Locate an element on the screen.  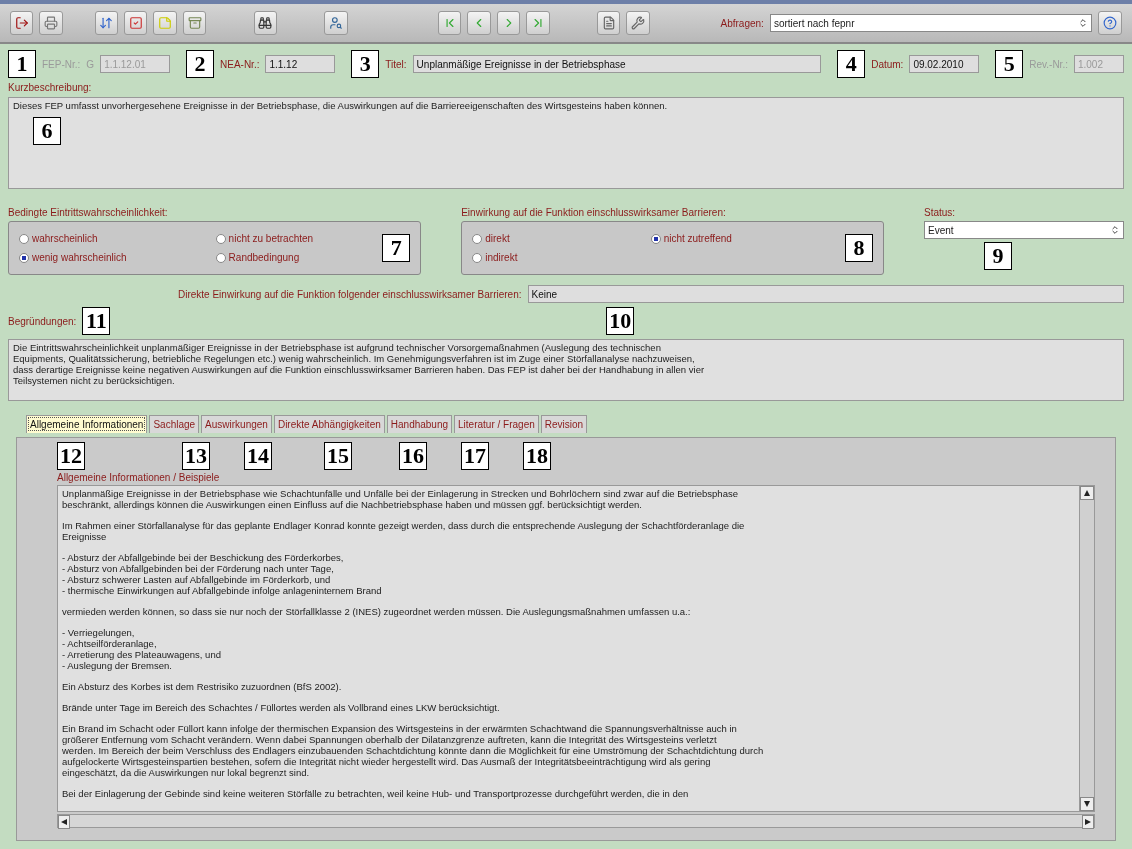
help-button is located at coordinates (1110, 23).